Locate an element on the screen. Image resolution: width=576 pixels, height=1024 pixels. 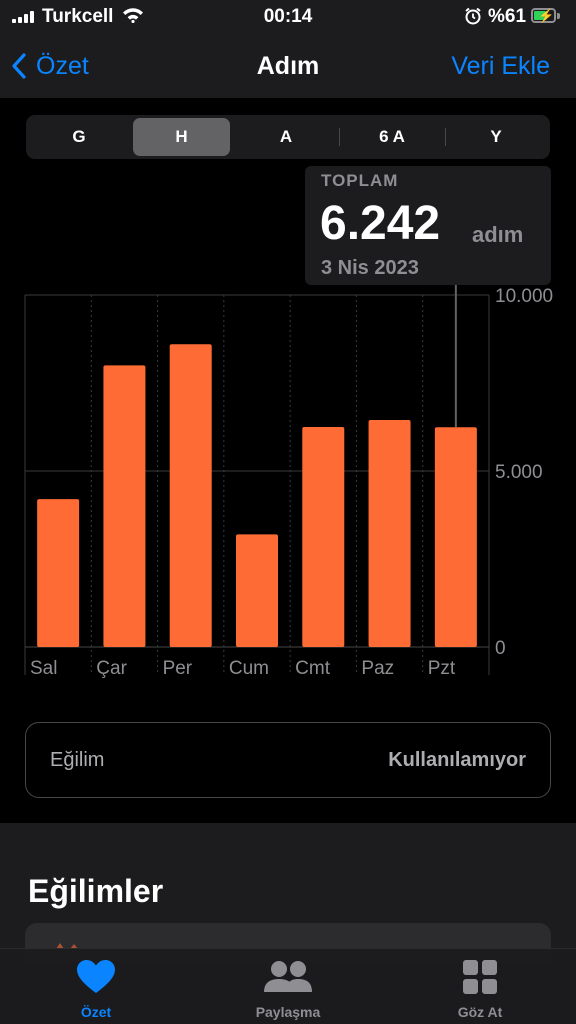
callout-label: TOPLAM is located at coordinates (360, 180).